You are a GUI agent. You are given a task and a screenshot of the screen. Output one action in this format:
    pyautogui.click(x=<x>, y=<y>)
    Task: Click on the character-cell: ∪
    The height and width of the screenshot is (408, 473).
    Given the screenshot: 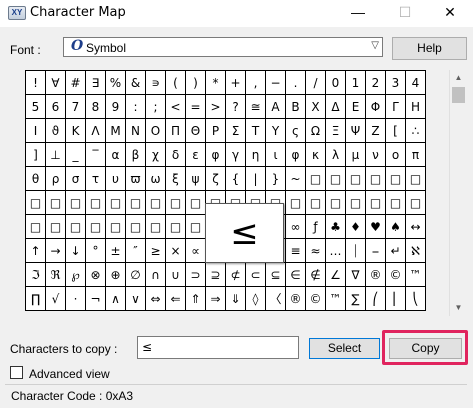 What is the action you would take?
    pyautogui.click(x=175, y=274)
    